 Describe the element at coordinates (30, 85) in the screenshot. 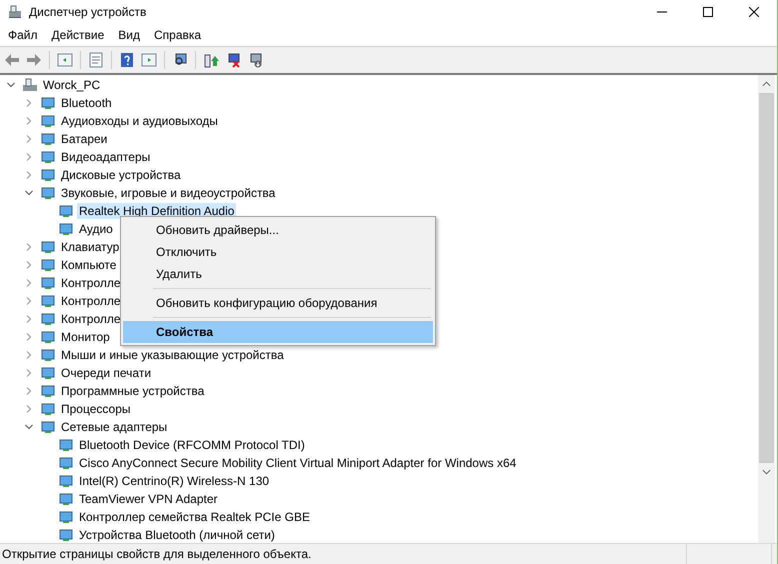

I see `computer-icon` at that location.